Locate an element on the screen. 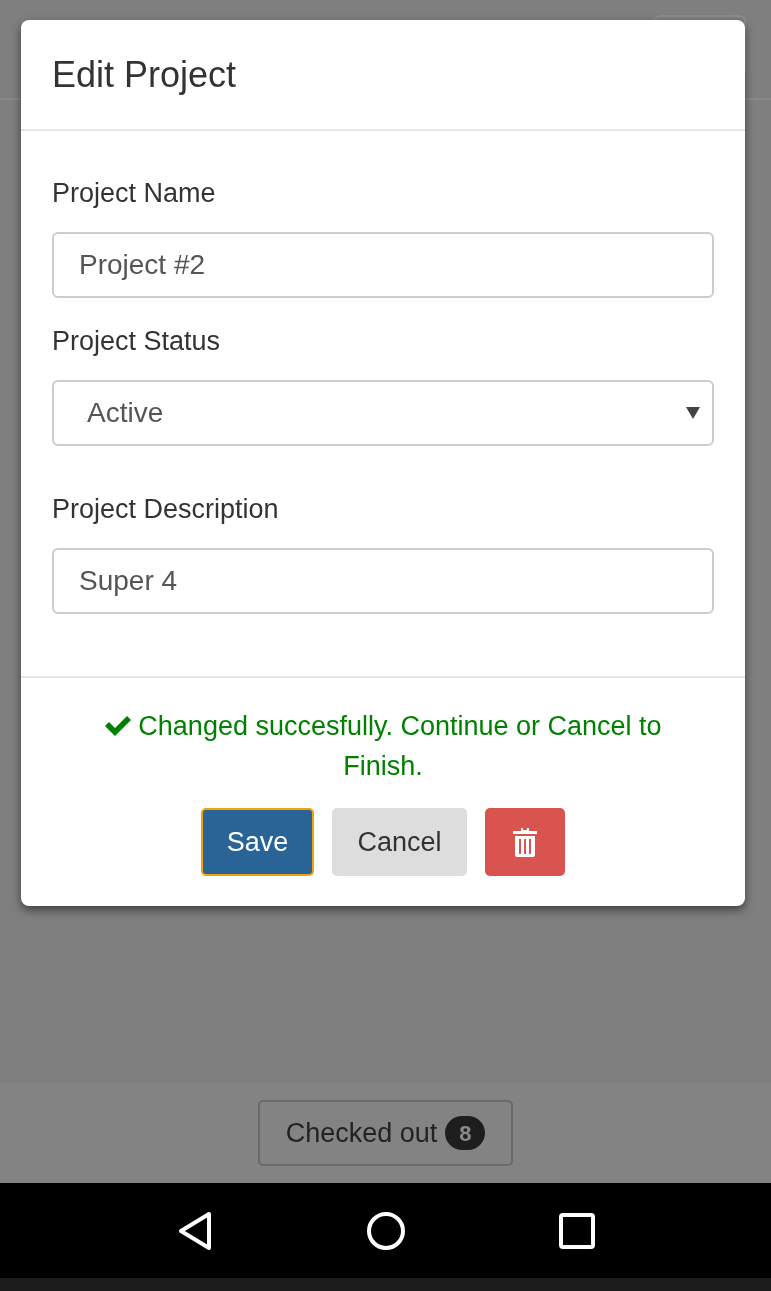 The height and width of the screenshot is (1291, 771). save-button: Save is located at coordinates (257, 842).